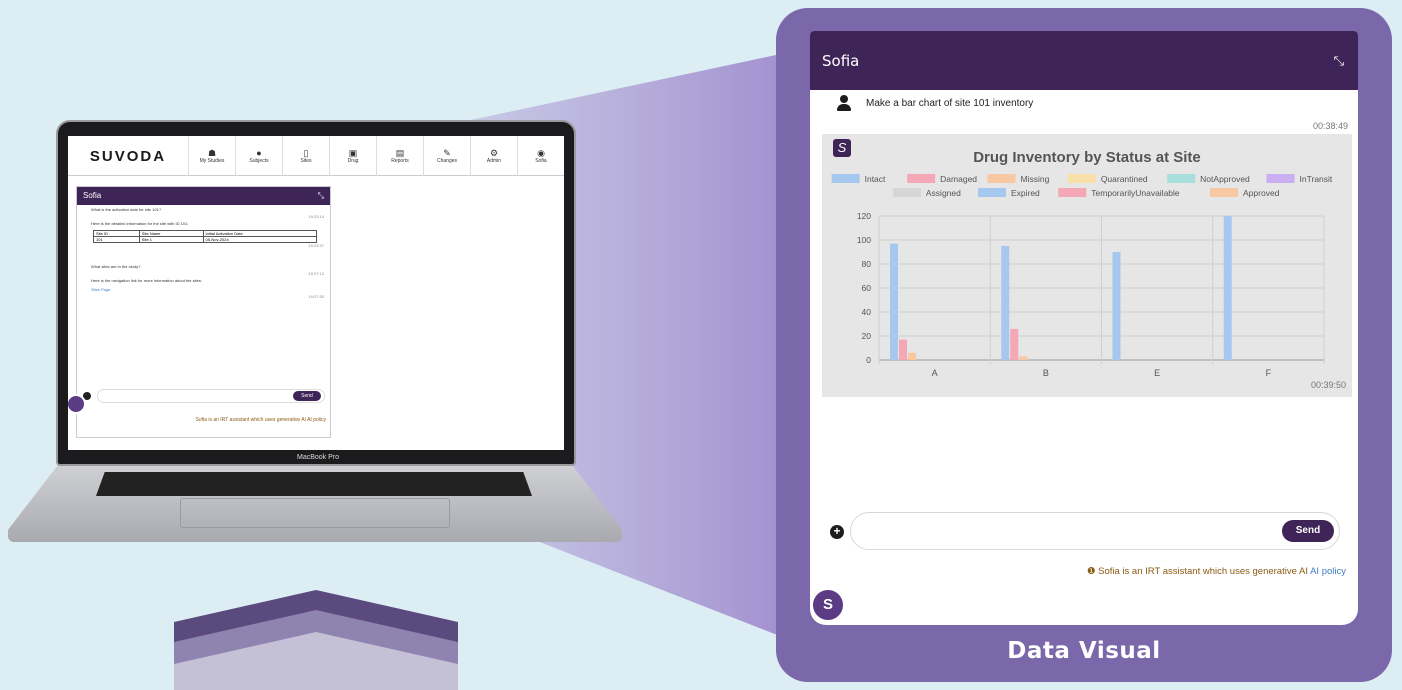 This screenshot has width=1402, height=690. I want to click on y-tick-label: 40, so click(867, 312).